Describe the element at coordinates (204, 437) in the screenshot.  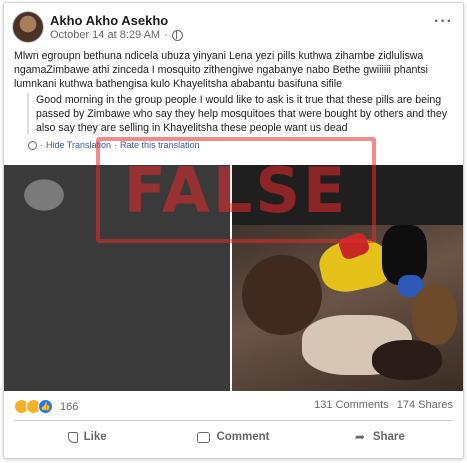
I see `comment-icon` at that location.